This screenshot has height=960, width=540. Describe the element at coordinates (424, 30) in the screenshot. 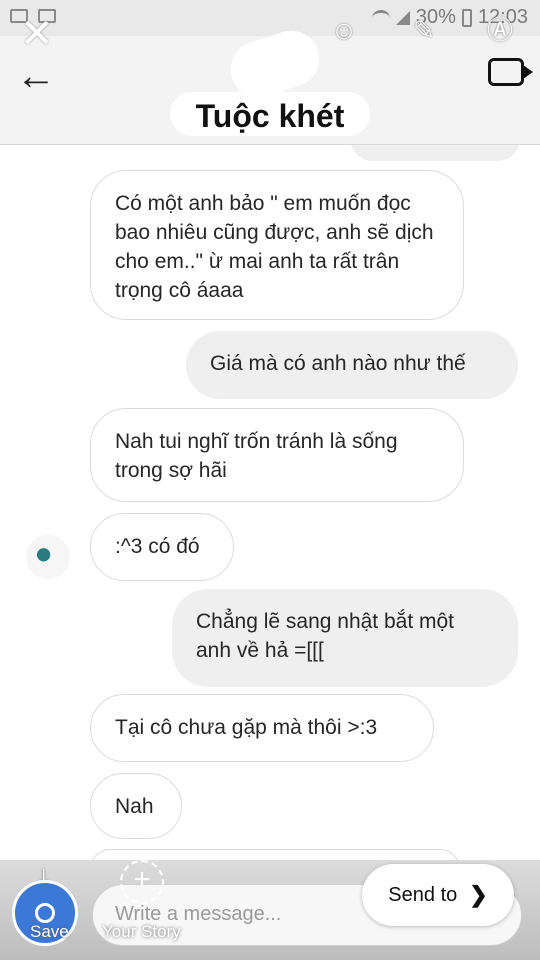

I see `pen-icon: ✎` at that location.